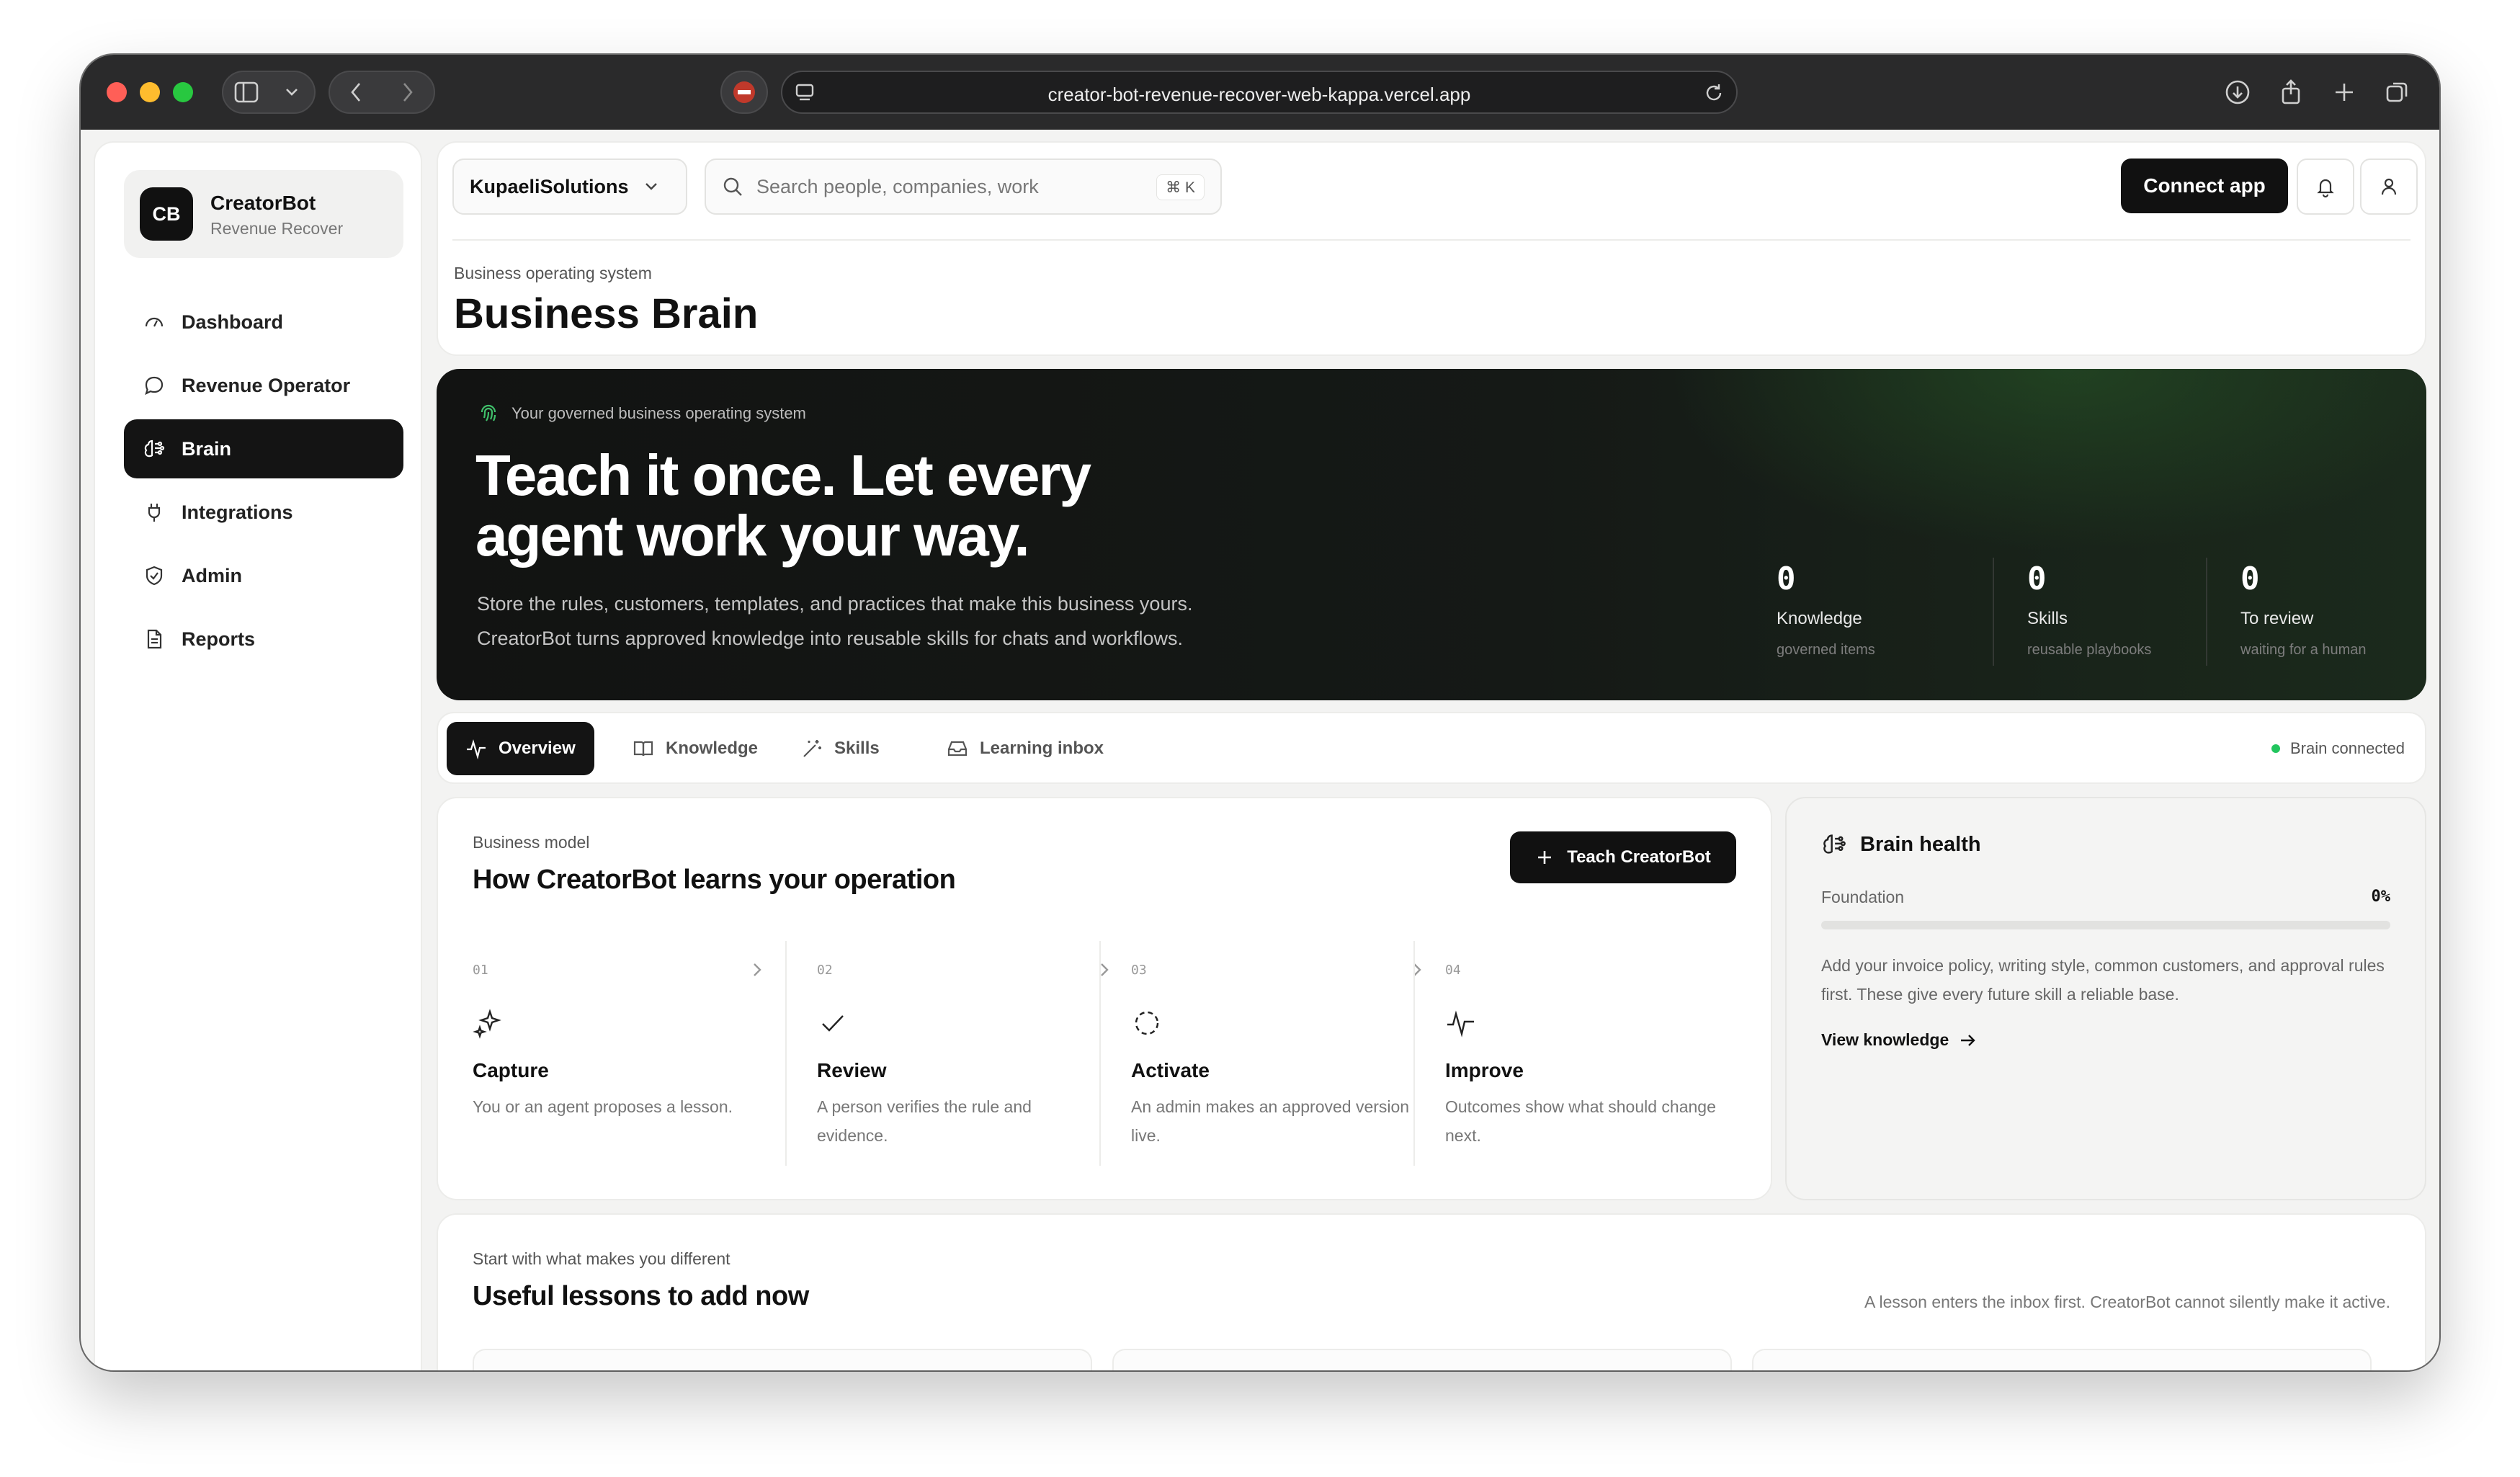  What do you see at coordinates (408, 92) in the screenshot?
I see `forward-arrow-icon` at bounding box center [408, 92].